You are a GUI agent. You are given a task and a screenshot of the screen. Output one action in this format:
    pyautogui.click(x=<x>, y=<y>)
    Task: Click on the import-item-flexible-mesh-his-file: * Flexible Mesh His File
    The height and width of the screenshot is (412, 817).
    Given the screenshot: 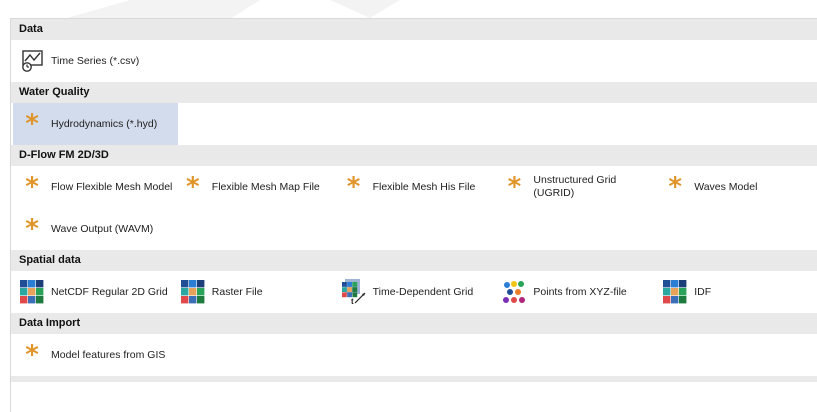 What is the action you would take?
    pyautogui.click(x=415, y=187)
    